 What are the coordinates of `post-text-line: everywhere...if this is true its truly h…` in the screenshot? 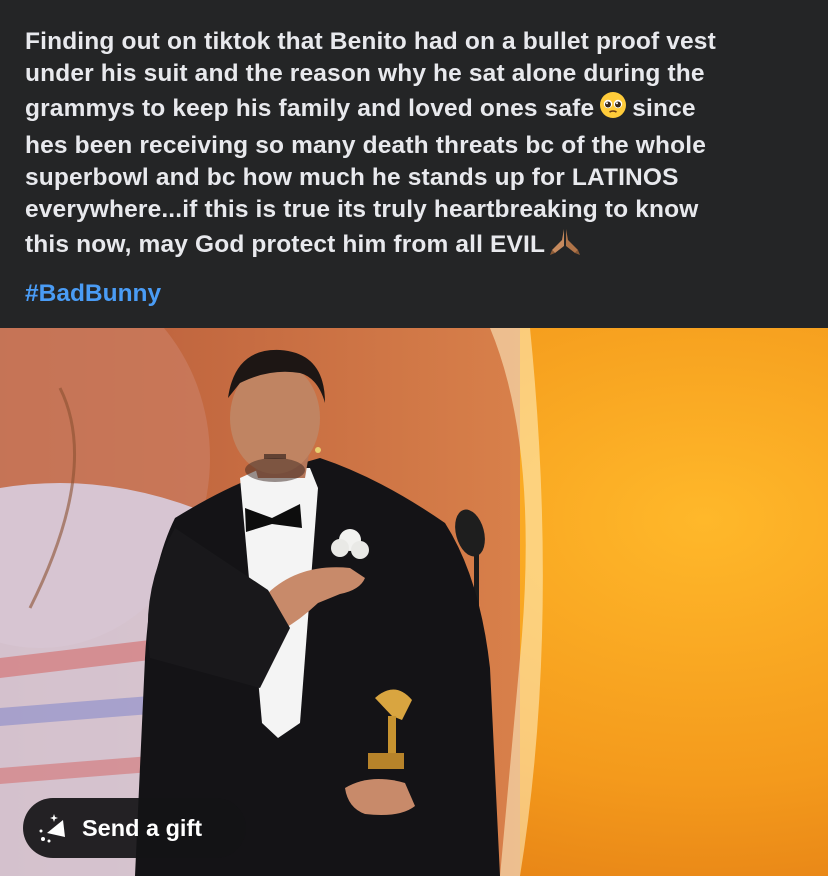 It's located at (362, 210).